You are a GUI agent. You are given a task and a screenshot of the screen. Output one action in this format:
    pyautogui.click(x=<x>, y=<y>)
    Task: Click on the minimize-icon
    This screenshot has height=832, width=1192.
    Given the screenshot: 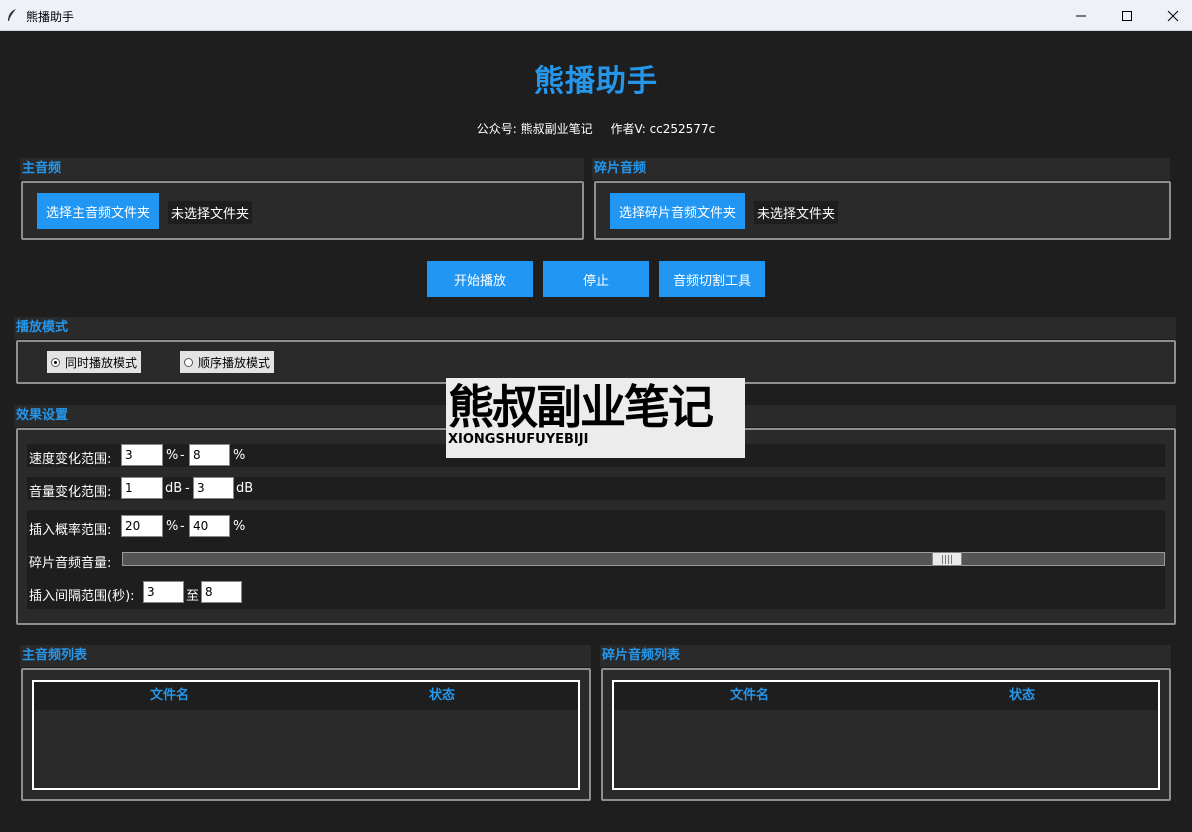 What is the action you would take?
    pyautogui.click(x=1081, y=15)
    